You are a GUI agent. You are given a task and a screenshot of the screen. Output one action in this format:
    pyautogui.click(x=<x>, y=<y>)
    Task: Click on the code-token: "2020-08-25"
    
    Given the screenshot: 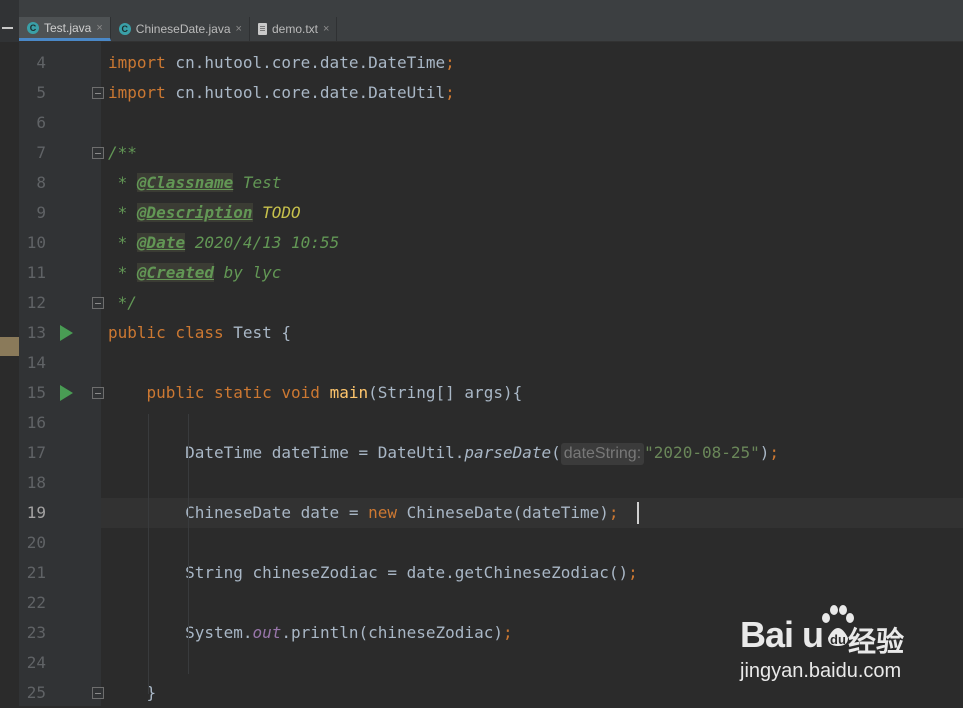 What is the action you would take?
    pyautogui.click(x=702, y=452)
    